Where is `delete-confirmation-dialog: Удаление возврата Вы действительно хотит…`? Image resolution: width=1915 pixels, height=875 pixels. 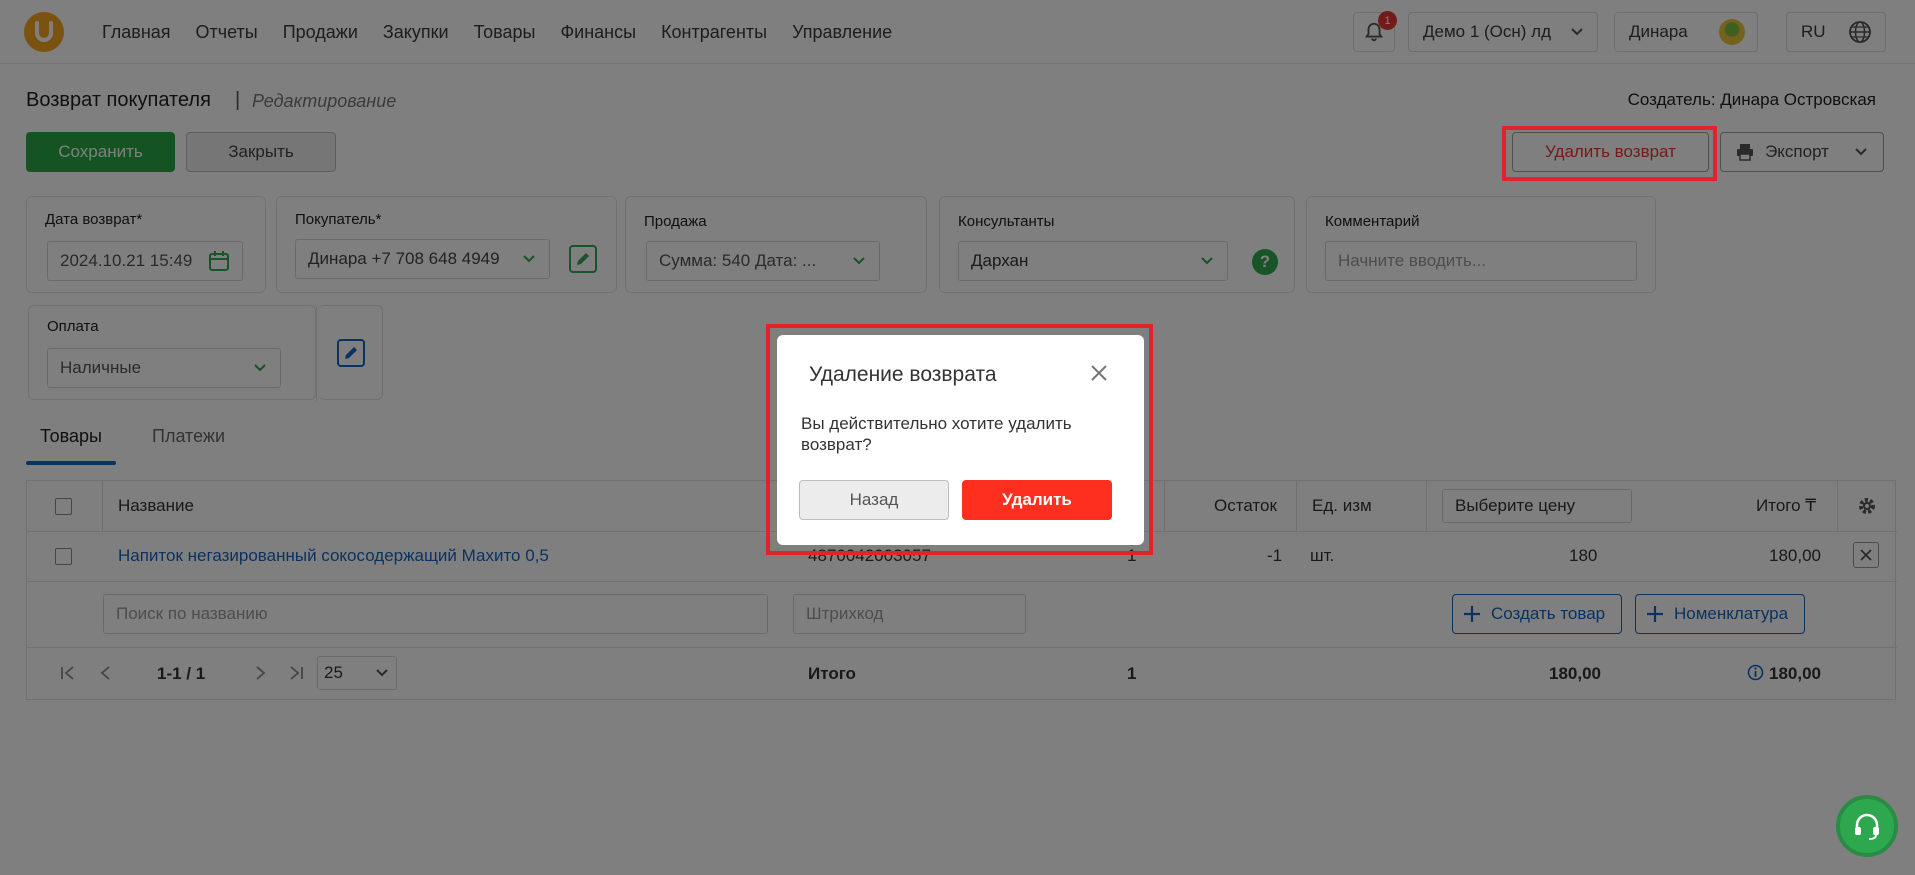 delete-confirmation-dialog: Удаление возврата Вы действительно хотит… is located at coordinates (960, 440).